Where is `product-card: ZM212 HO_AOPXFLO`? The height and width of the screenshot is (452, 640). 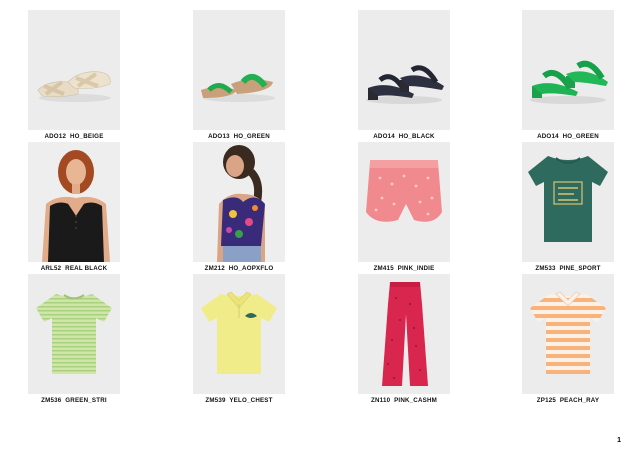 product-card: ZM212 HO_AOPXFLO is located at coordinates (239, 207).